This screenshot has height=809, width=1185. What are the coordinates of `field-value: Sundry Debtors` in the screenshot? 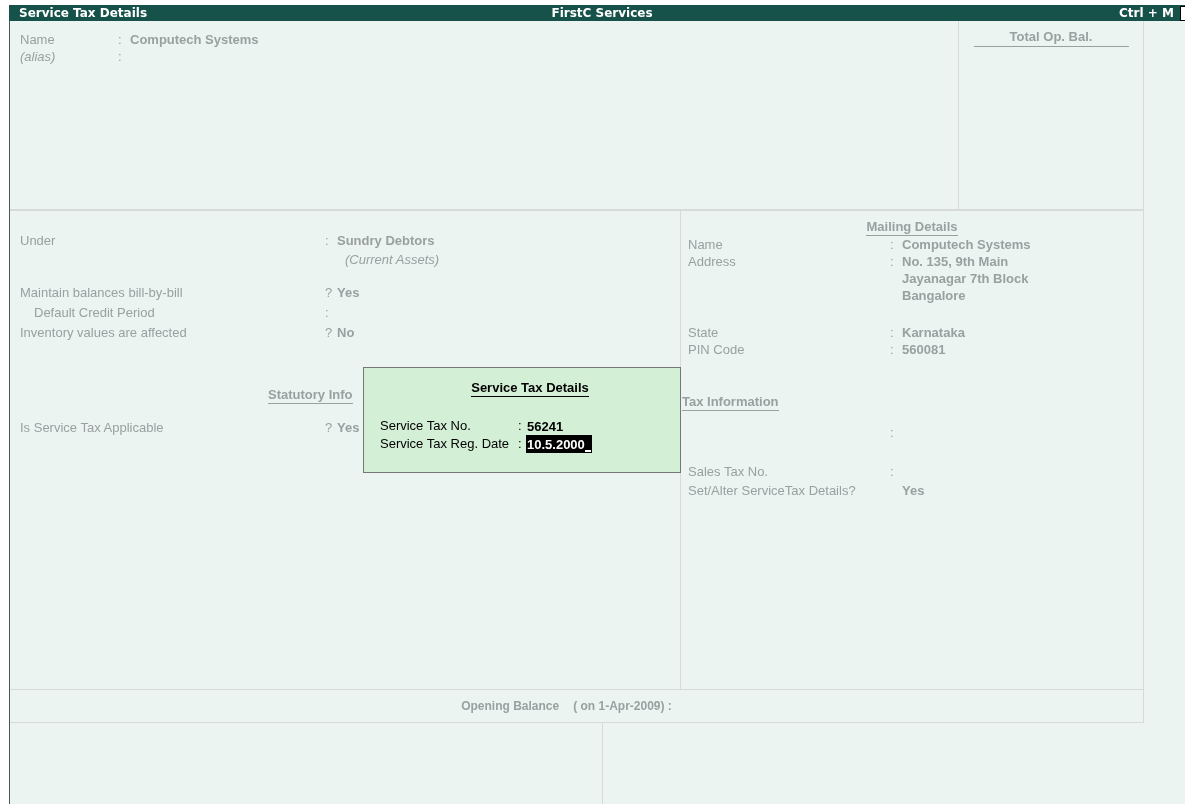 It's located at (386, 241).